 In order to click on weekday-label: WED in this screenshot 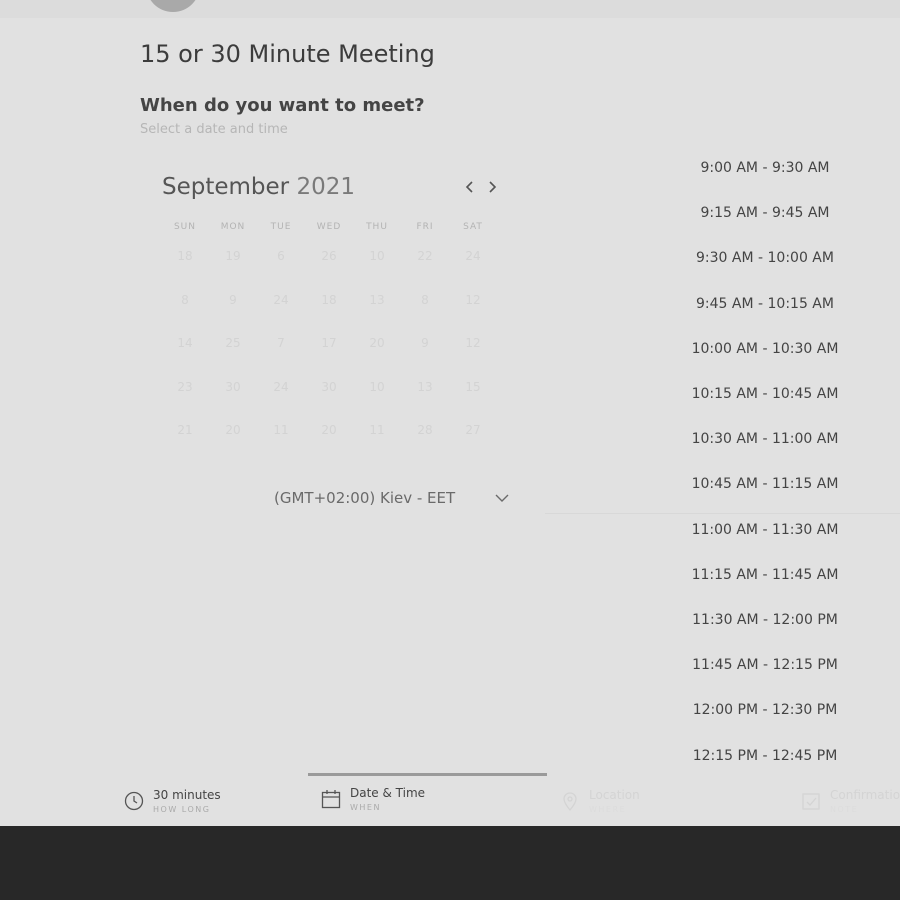, I will do `click(329, 227)`.